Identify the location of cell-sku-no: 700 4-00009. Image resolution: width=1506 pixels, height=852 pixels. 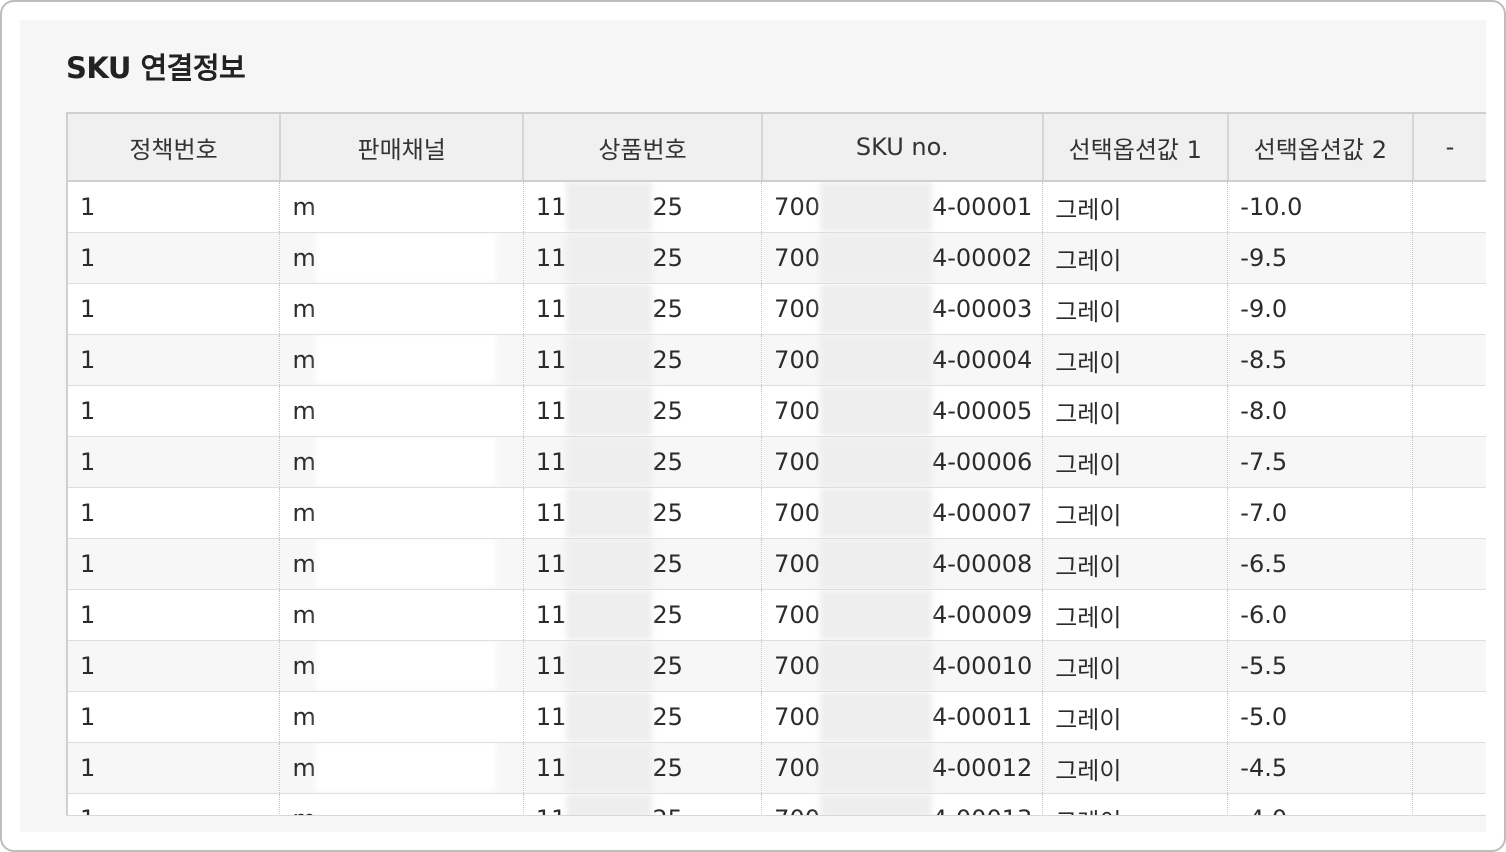
(902, 615).